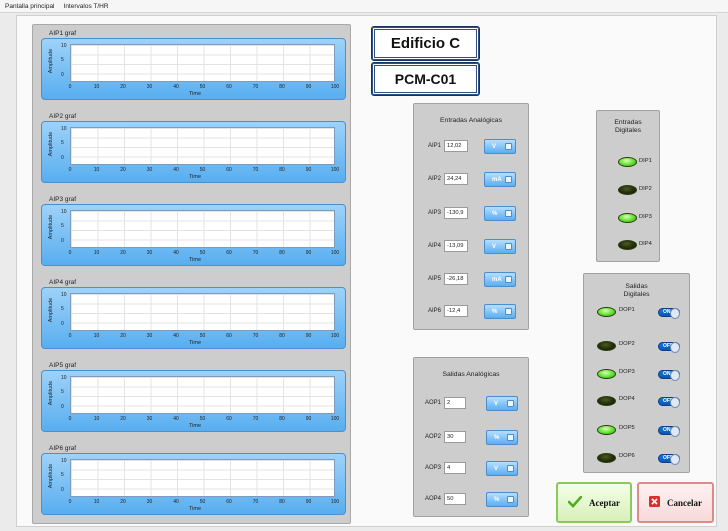  What do you see at coordinates (432, 403) in the screenshot?
I see `analog-output-label: AOP1` at bounding box center [432, 403].